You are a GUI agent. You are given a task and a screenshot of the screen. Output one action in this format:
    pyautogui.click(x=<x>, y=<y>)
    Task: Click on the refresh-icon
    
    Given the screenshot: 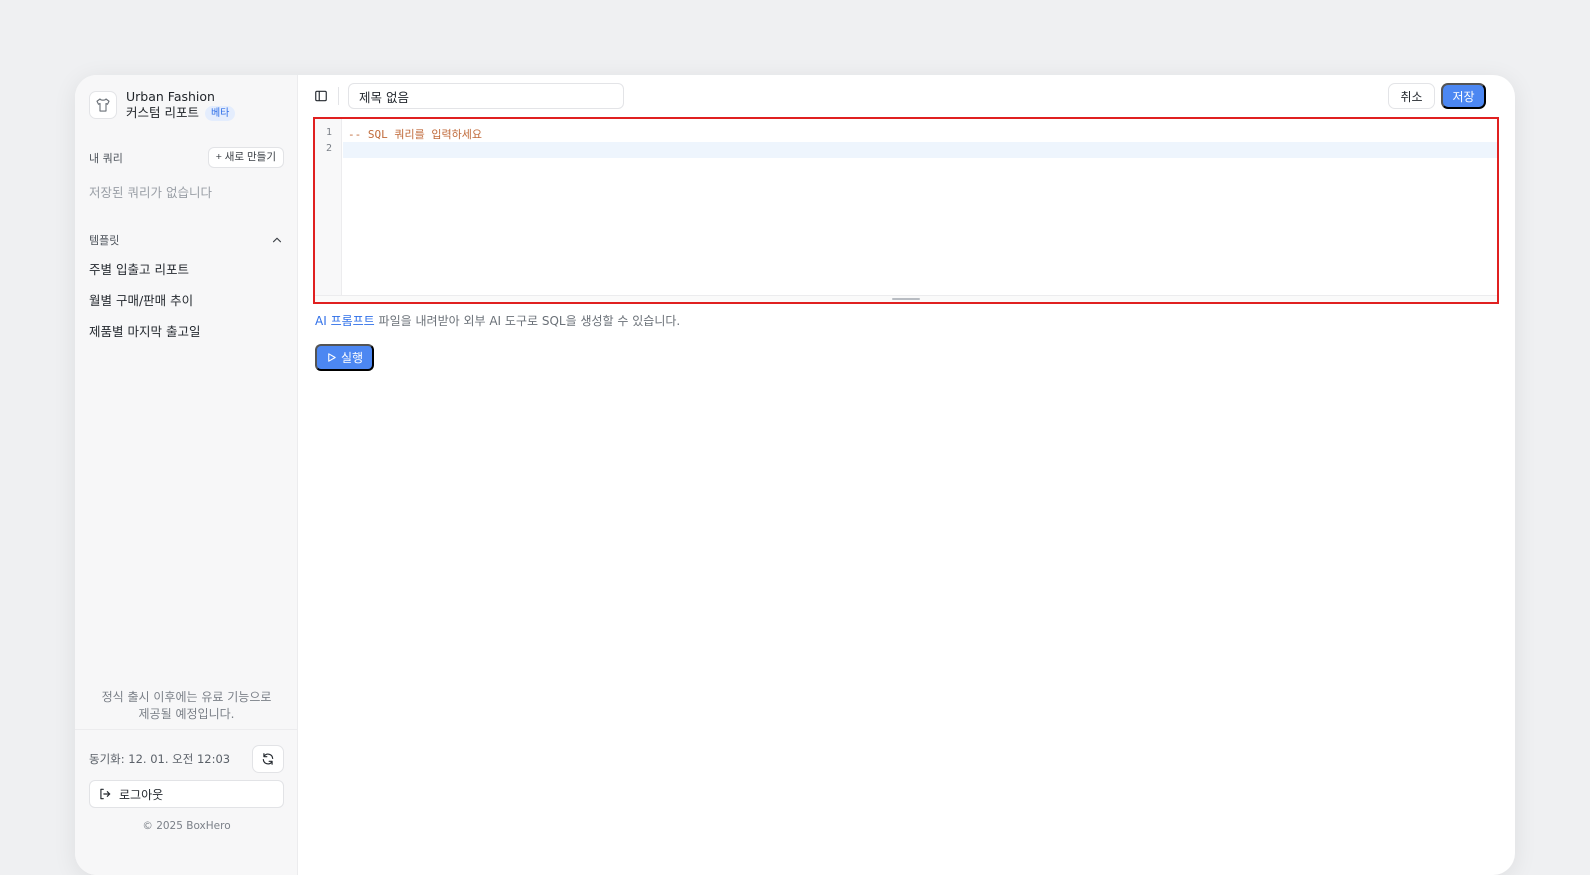 What is the action you would take?
    pyautogui.click(x=268, y=759)
    